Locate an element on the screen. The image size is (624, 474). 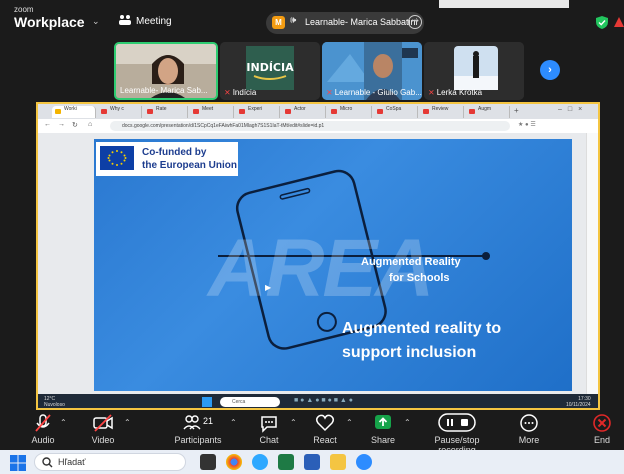
chevron-down-icon: ⌄ is located at coordinates (96, 21).